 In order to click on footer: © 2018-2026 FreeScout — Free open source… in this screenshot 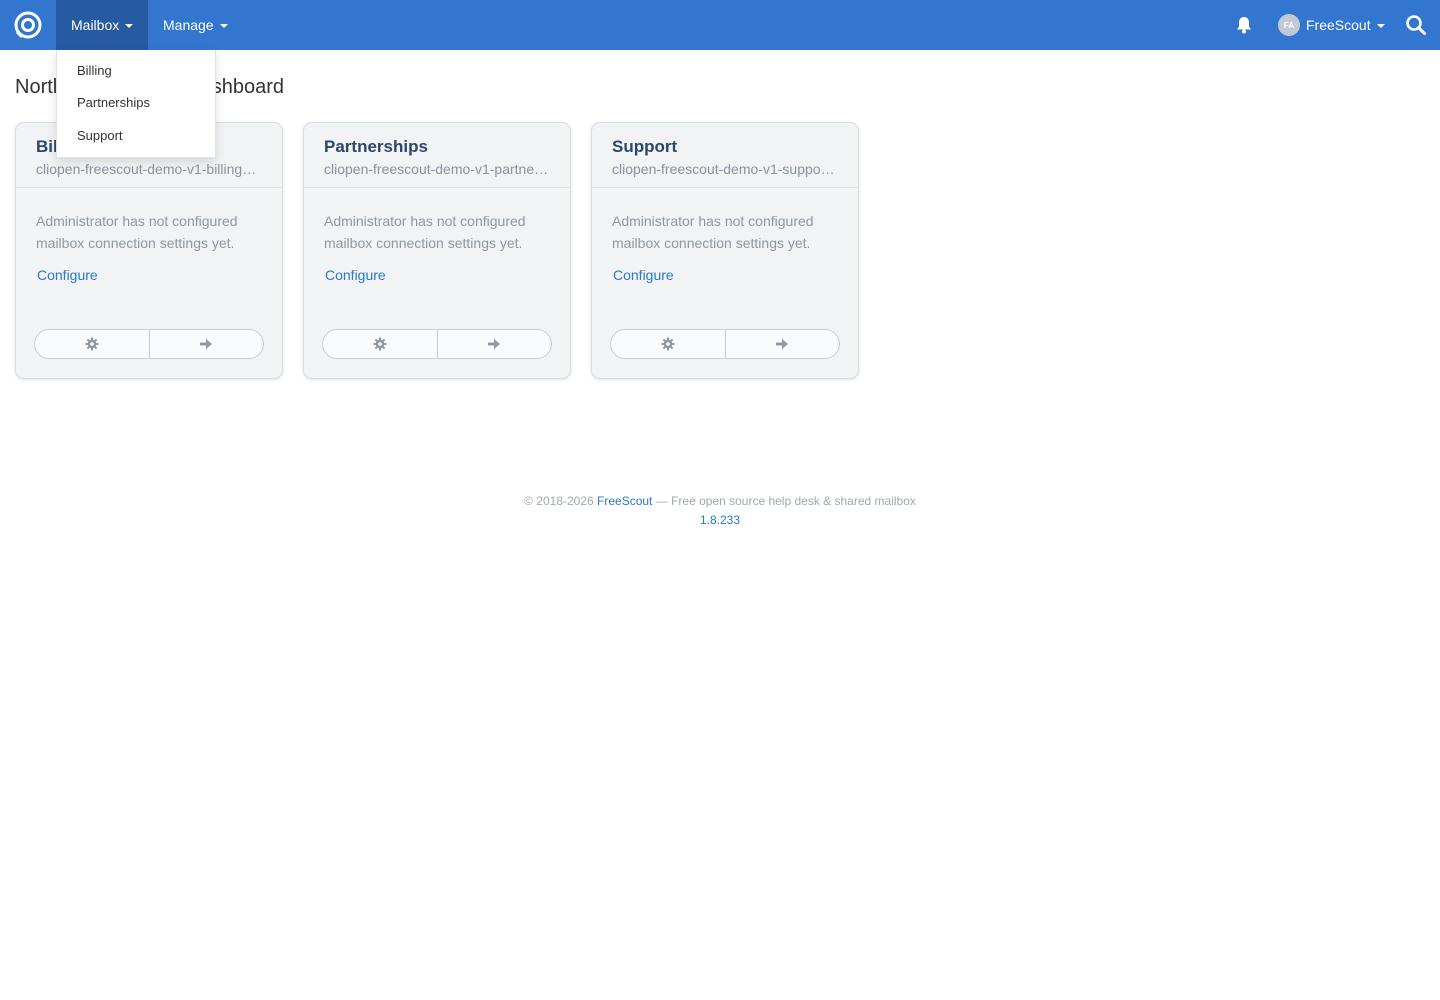, I will do `click(720, 511)`.